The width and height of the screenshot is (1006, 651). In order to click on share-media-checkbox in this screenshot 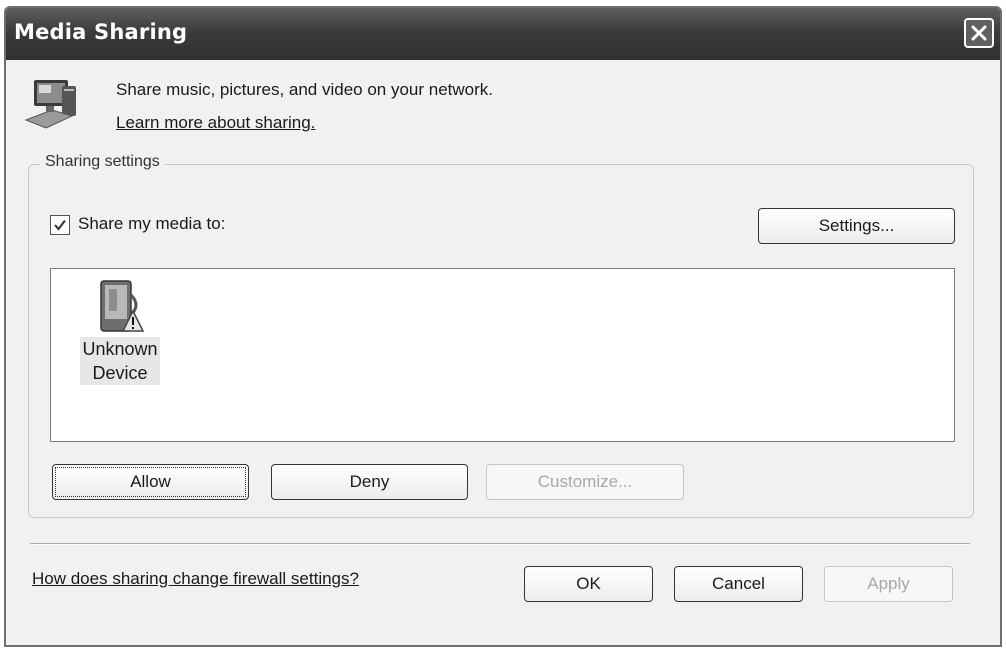, I will do `click(60, 225)`.